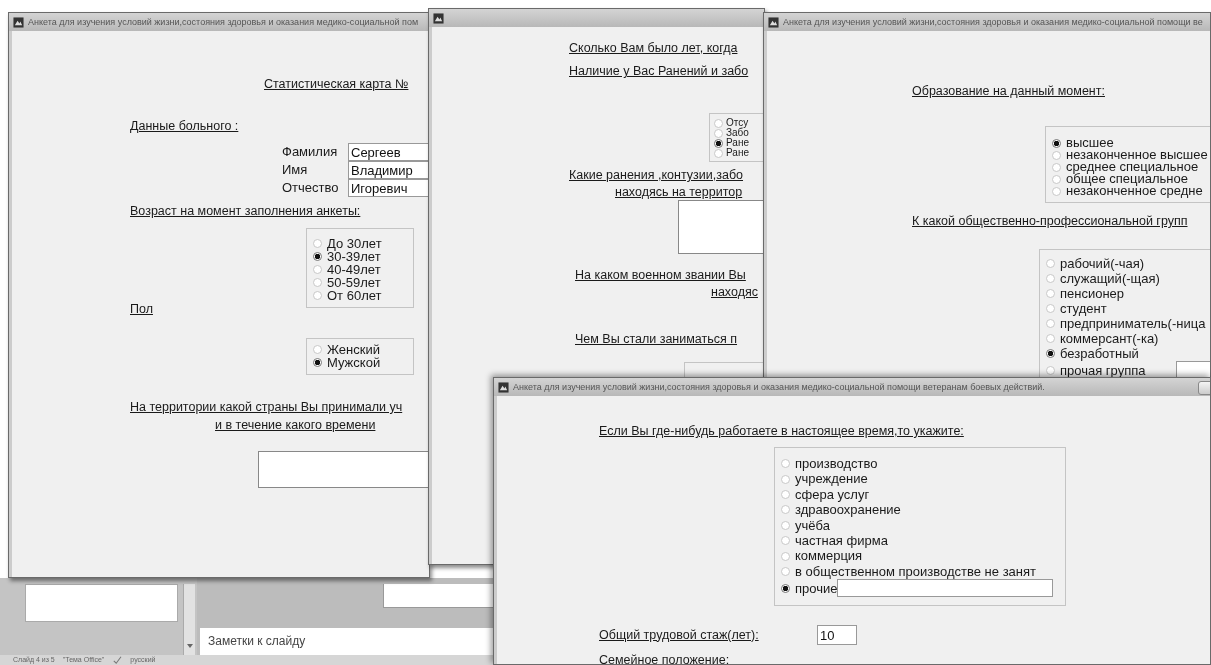 The width and height of the screenshot is (1211, 665). Describe the element at coordinates (189, 646) in the screenshot. I see `scroll-down-icon` at that location.